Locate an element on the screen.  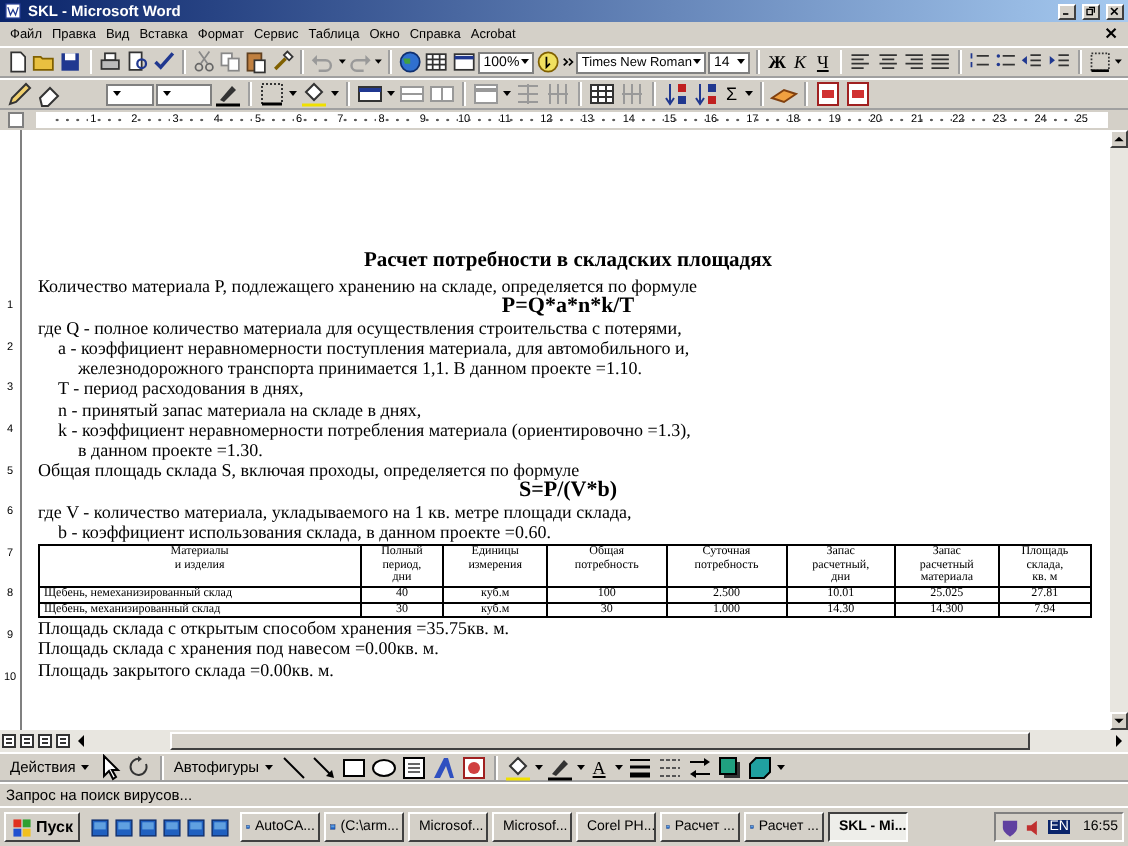
text-box-icon is located at coordinates (413, 767).